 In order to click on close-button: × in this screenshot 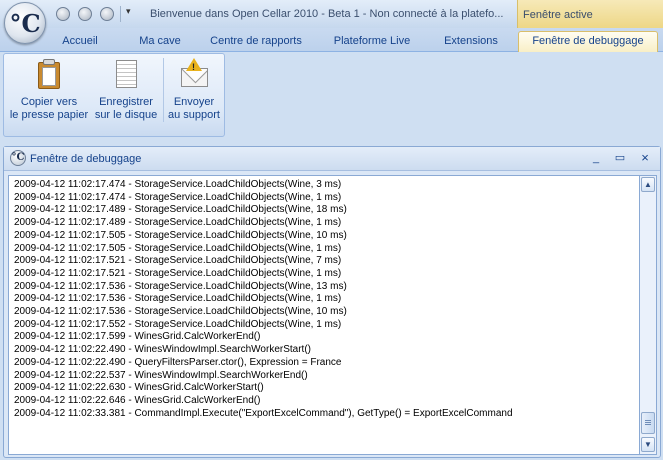, I will do `click(645, 158)`.